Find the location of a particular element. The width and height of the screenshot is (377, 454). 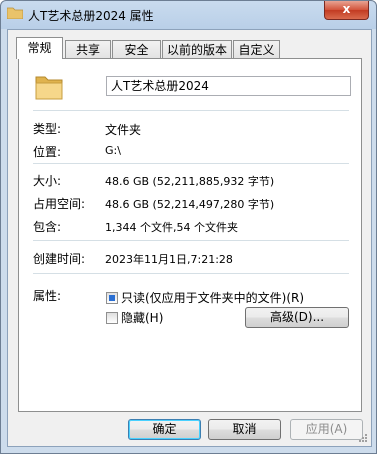

contains-label: 包含: is located at coordinates (47, 227).